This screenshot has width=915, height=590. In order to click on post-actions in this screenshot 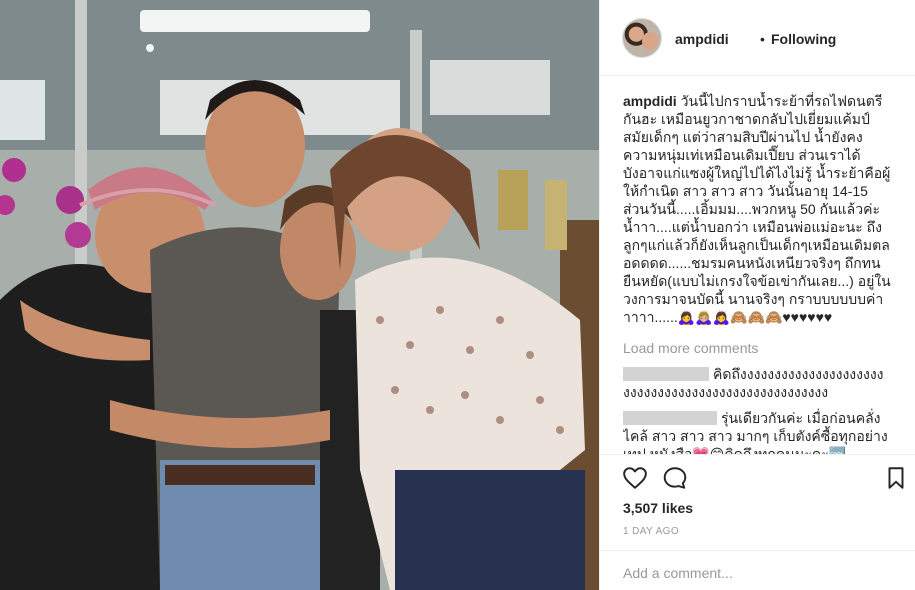, I will do `click(757, 477)`.